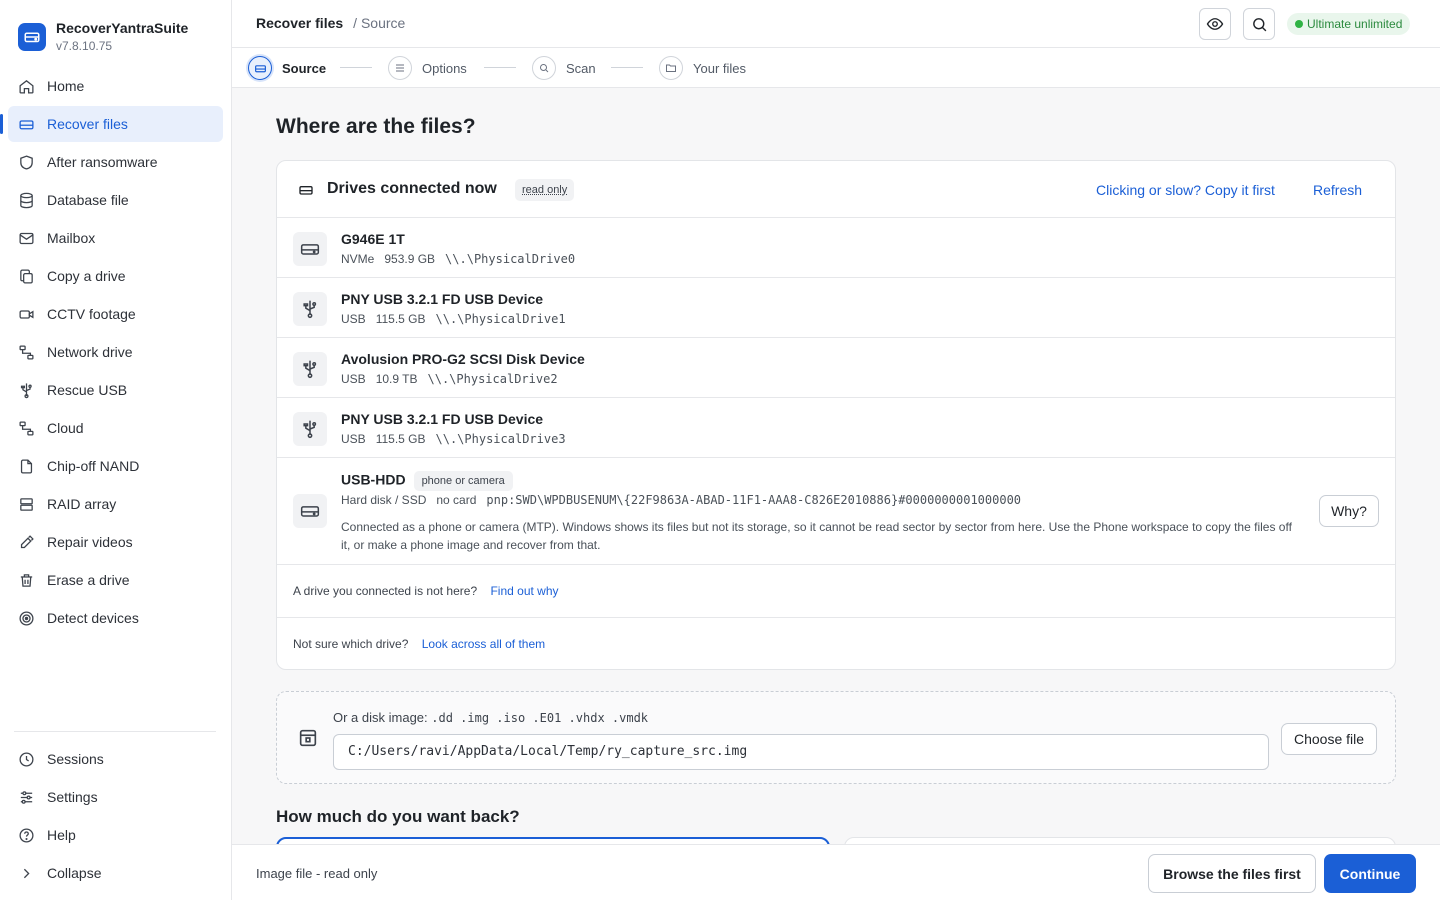 This screenshot has width=1440, height=900. What do you see at coordinates (82, 504) in the screenshot?
I see `sidebar-item-label: RAID array` at bounding box center [82, 504].